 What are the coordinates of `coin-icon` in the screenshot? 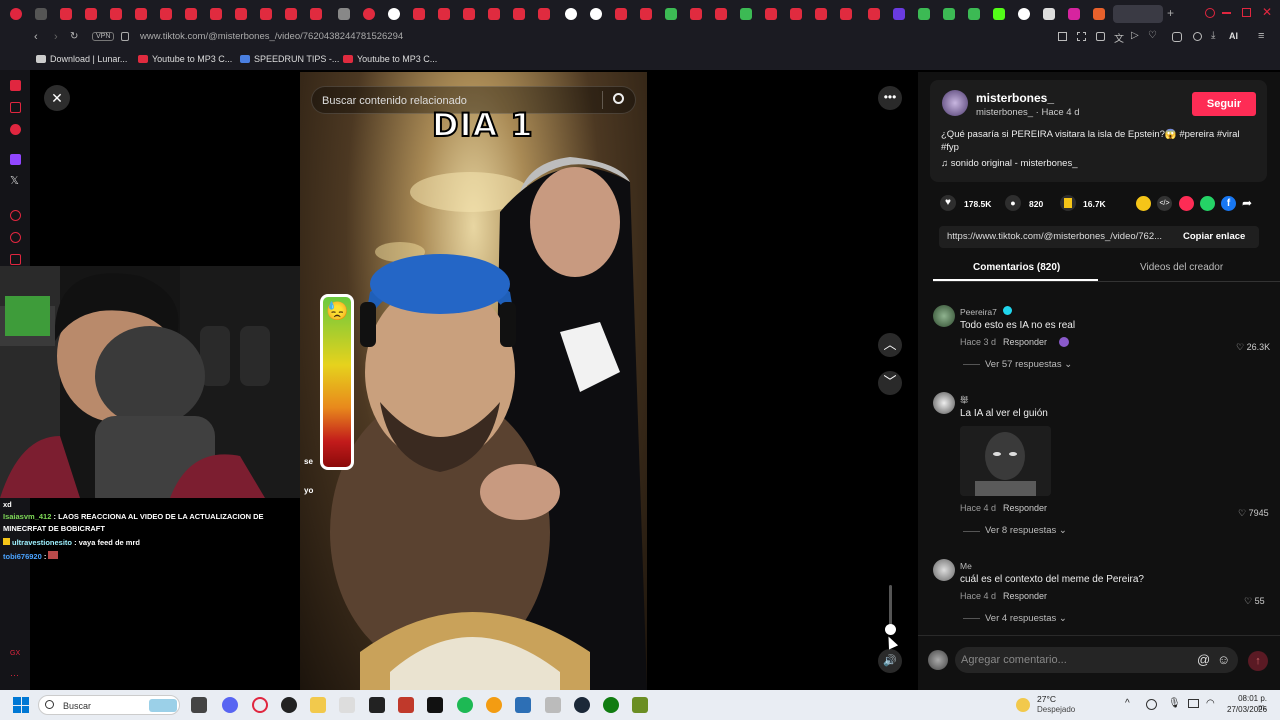 It's located at (1143, 203).